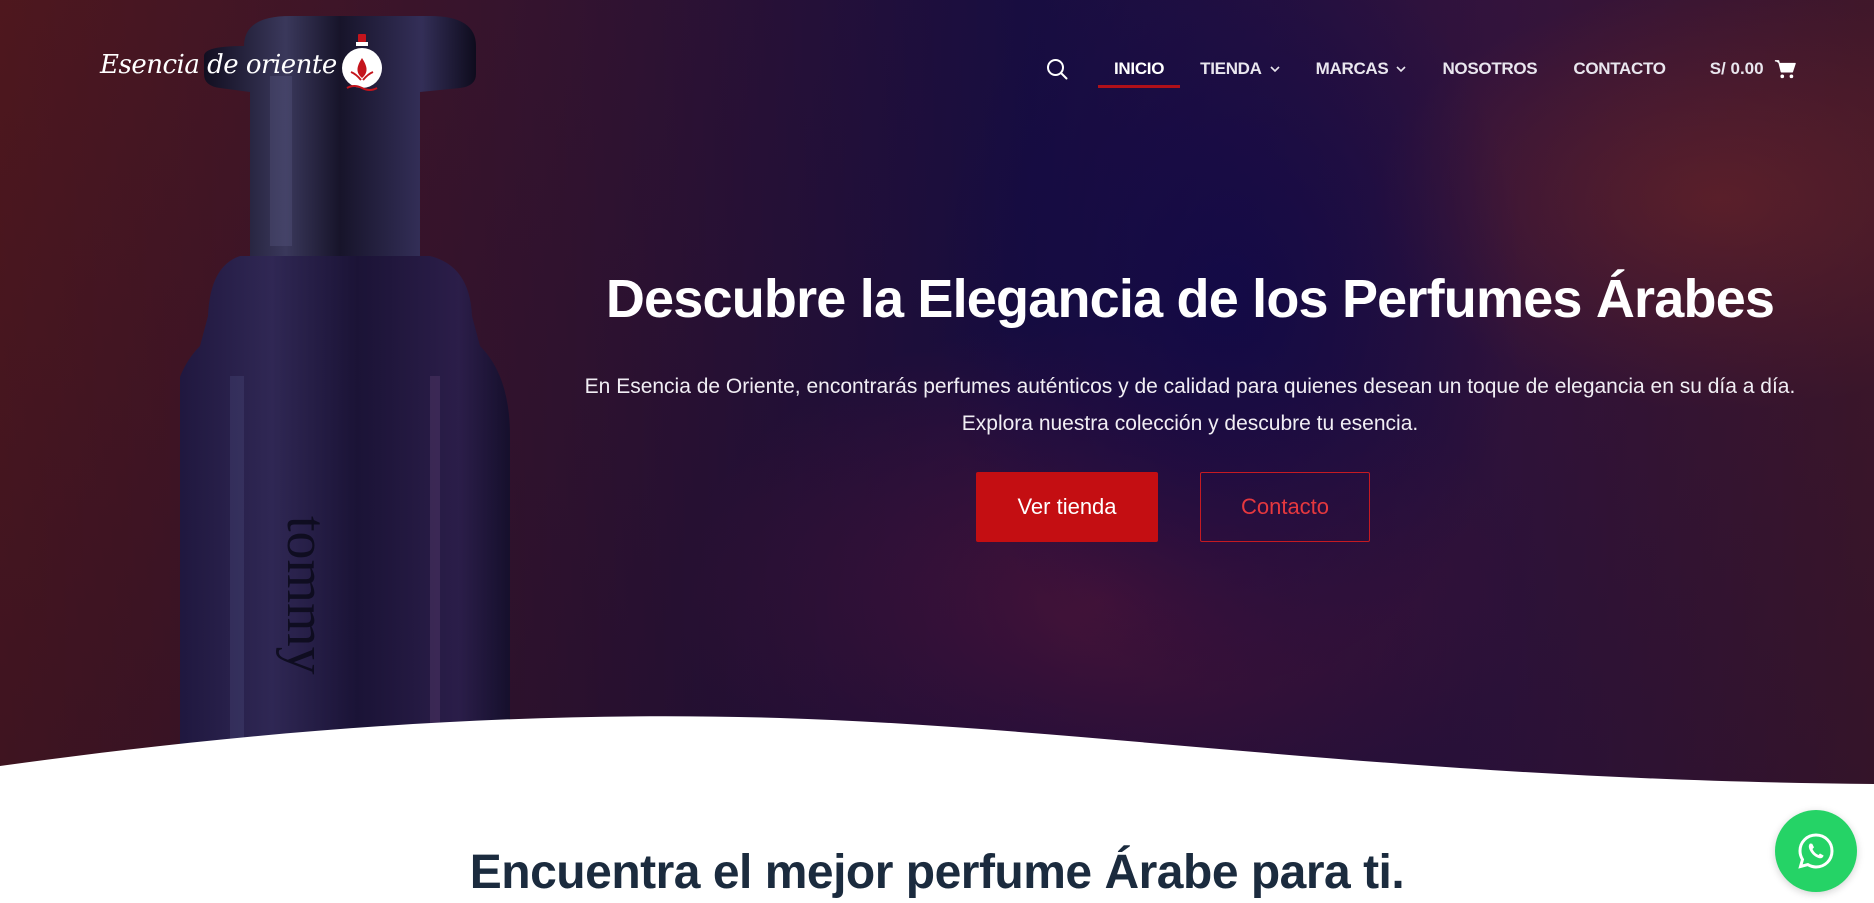 Image resolution: width=1874 pixels, height=903 pixels. What do you see at coordinates (306, 595) in the screenshot?
I see `bottle-engraving: tommy` at bounding box center [306, 595].